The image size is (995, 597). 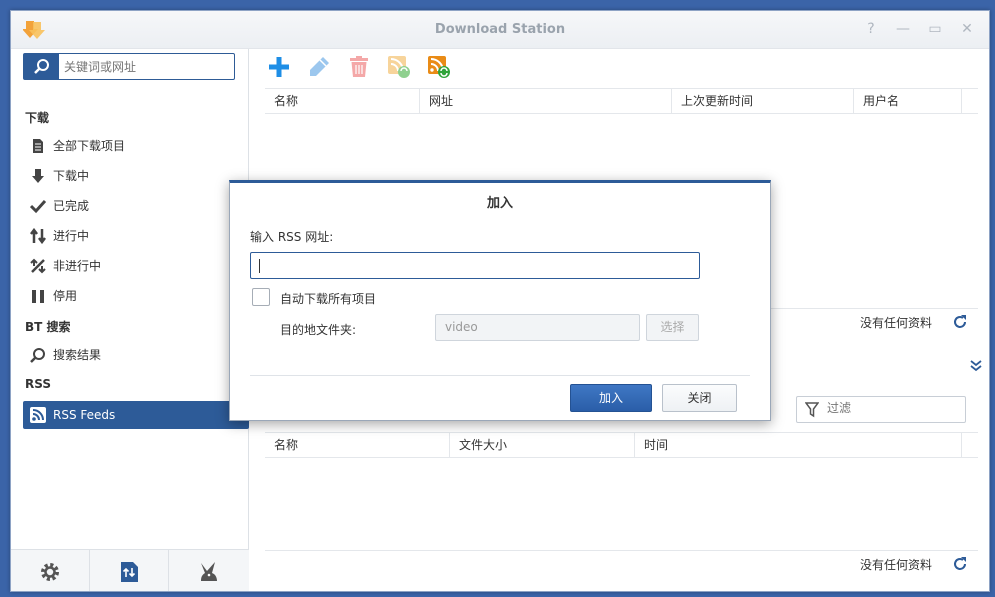 I want to click on sidebar-item-label: 已完成, so click(x=71, y=206).